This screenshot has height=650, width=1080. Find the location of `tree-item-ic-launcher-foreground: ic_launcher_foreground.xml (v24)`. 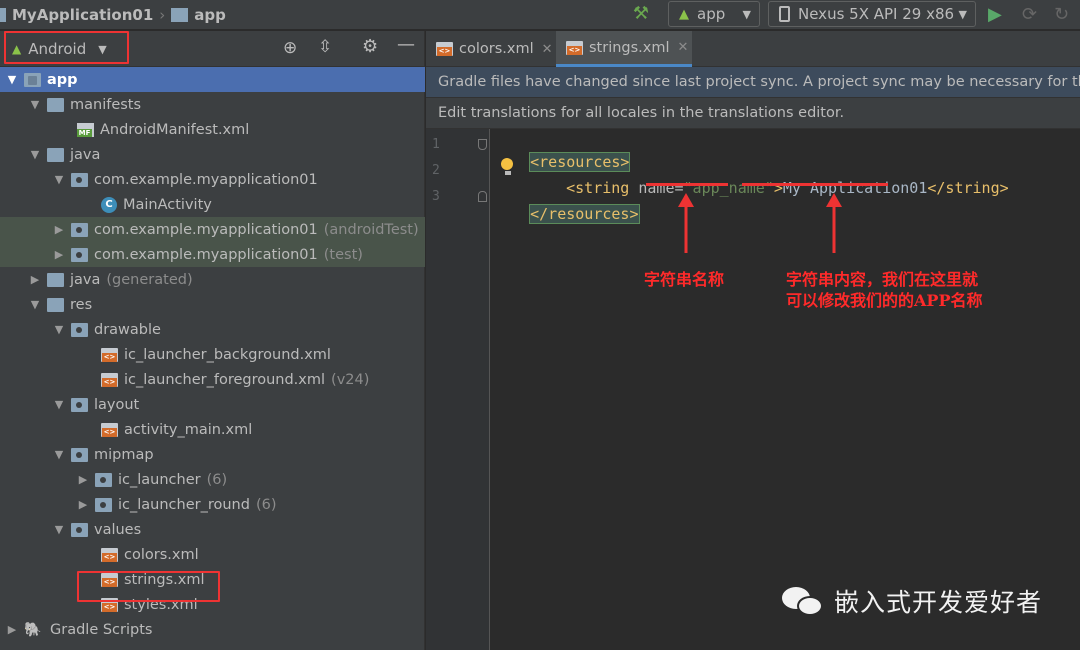

tree-item-ic-launcher-foreground: ic_launcher_foreground.xml (v24) is located at coordinates (212, 379).